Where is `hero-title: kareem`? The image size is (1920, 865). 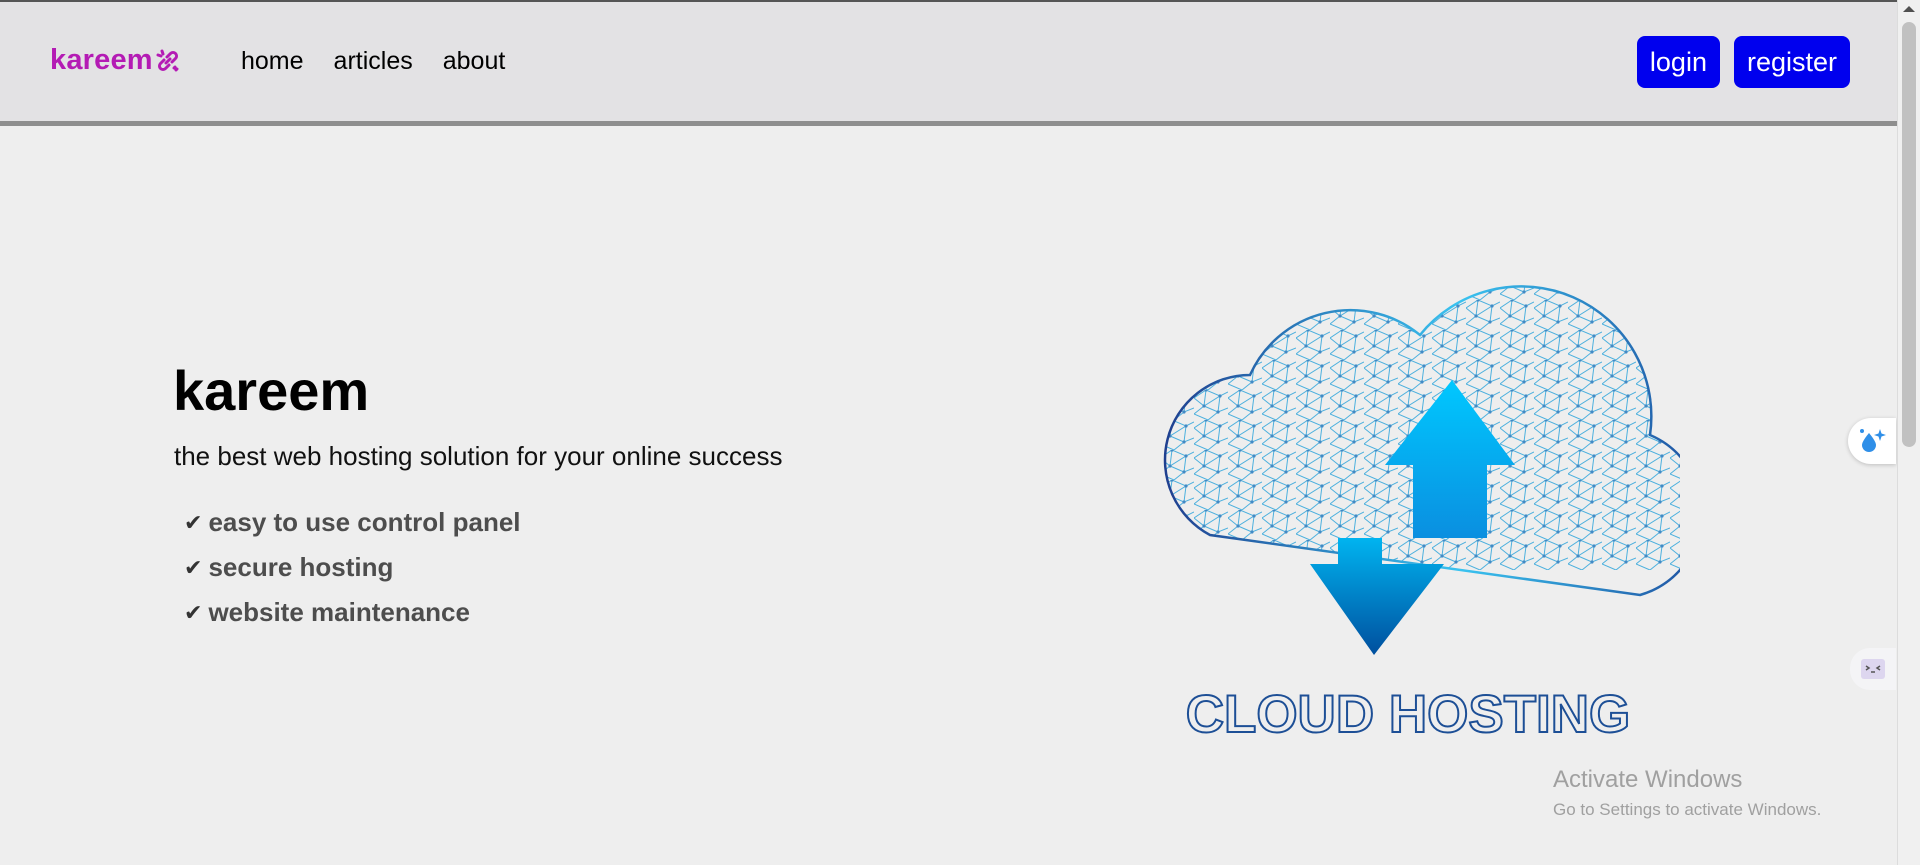
hero-title: kareem is located at coordinates (271, 390).